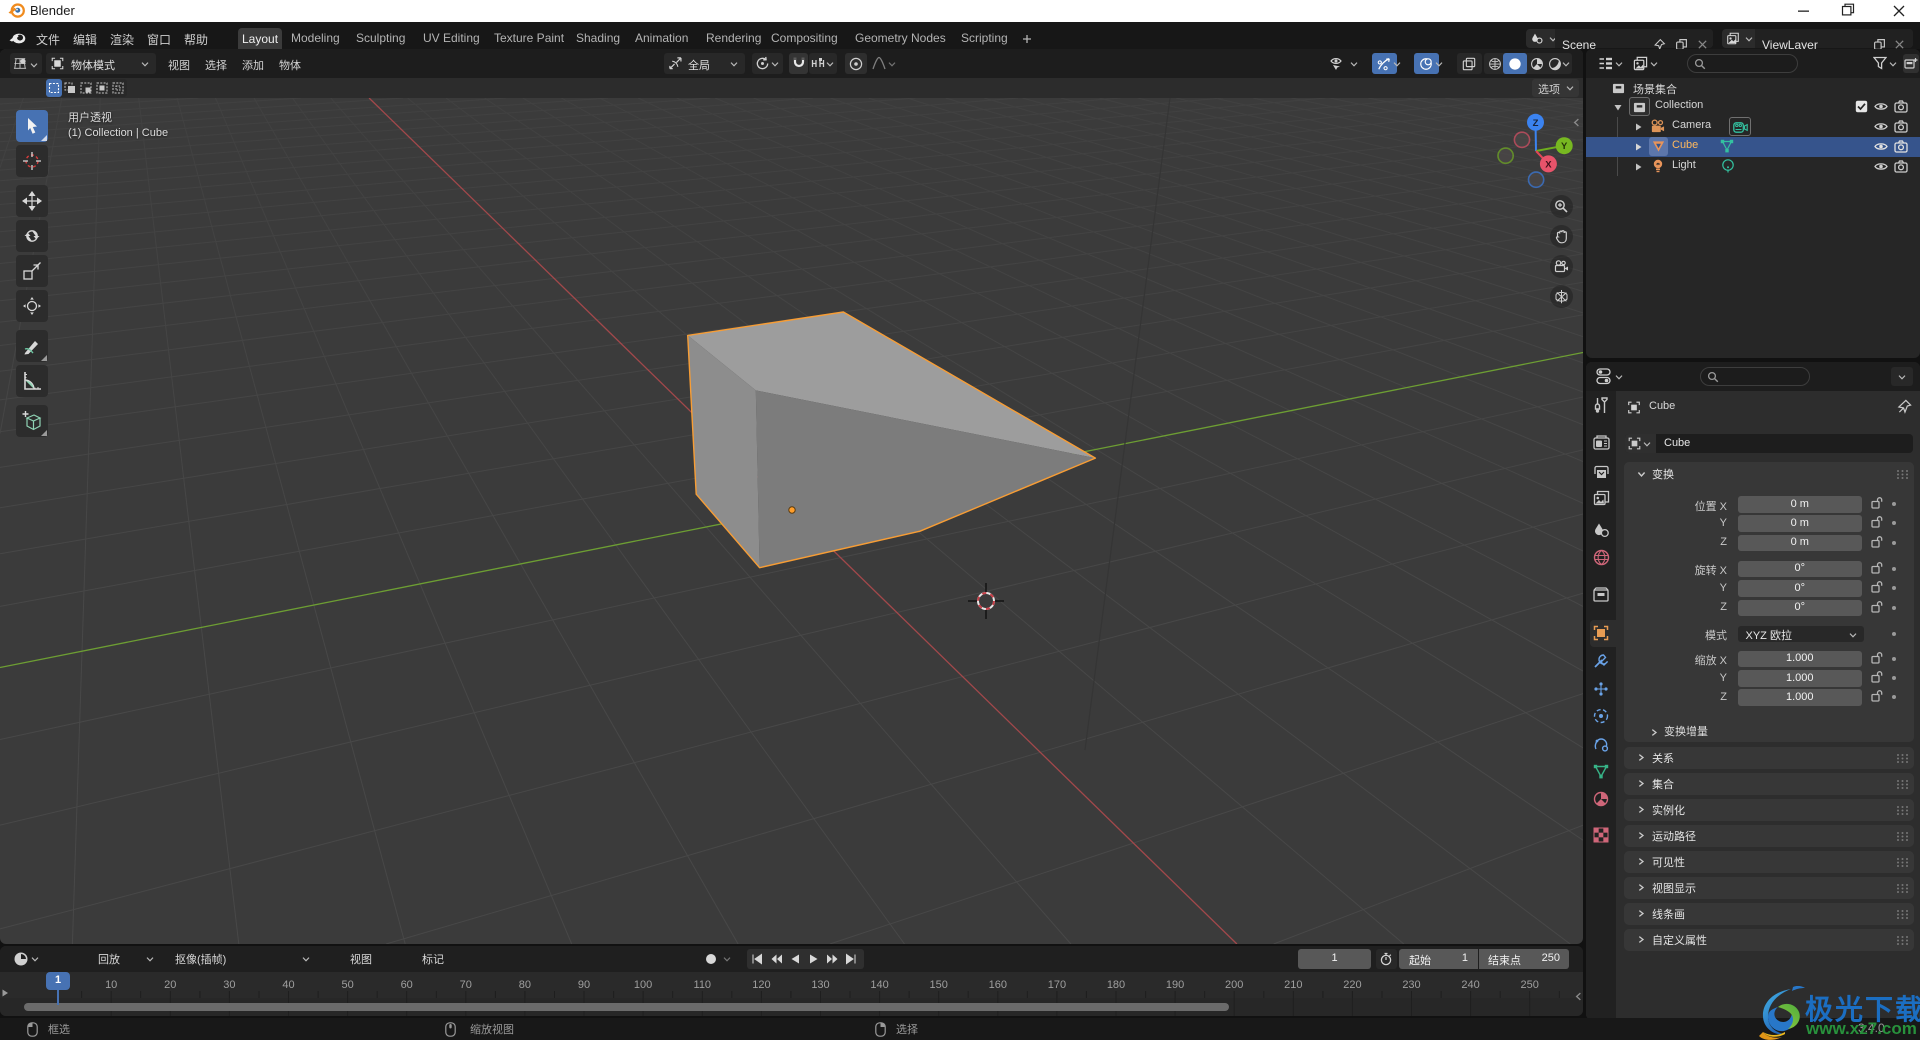 The height and width of the screenshot is (1040, 1920). What do you see at coordinates (1548, 164) in the screenshot?
I see `svg-text: X` at bounding box center [1548, 164].